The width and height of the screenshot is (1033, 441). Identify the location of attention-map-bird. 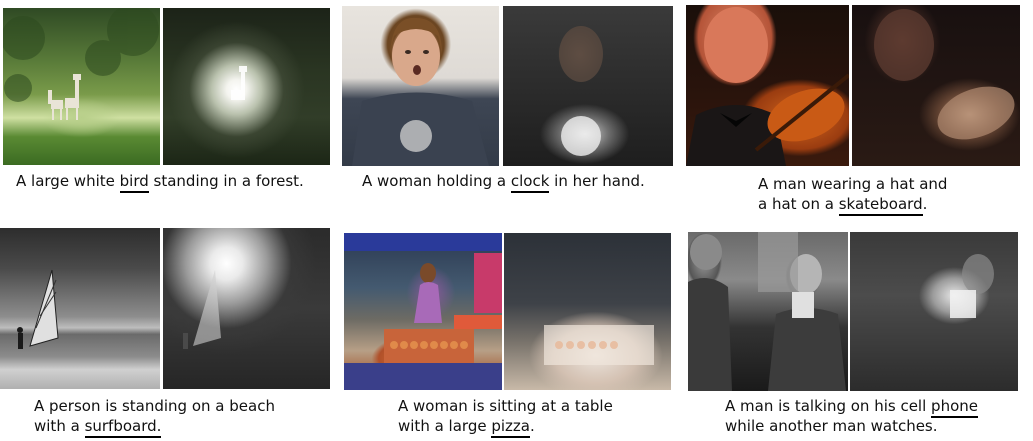
(246, 86).